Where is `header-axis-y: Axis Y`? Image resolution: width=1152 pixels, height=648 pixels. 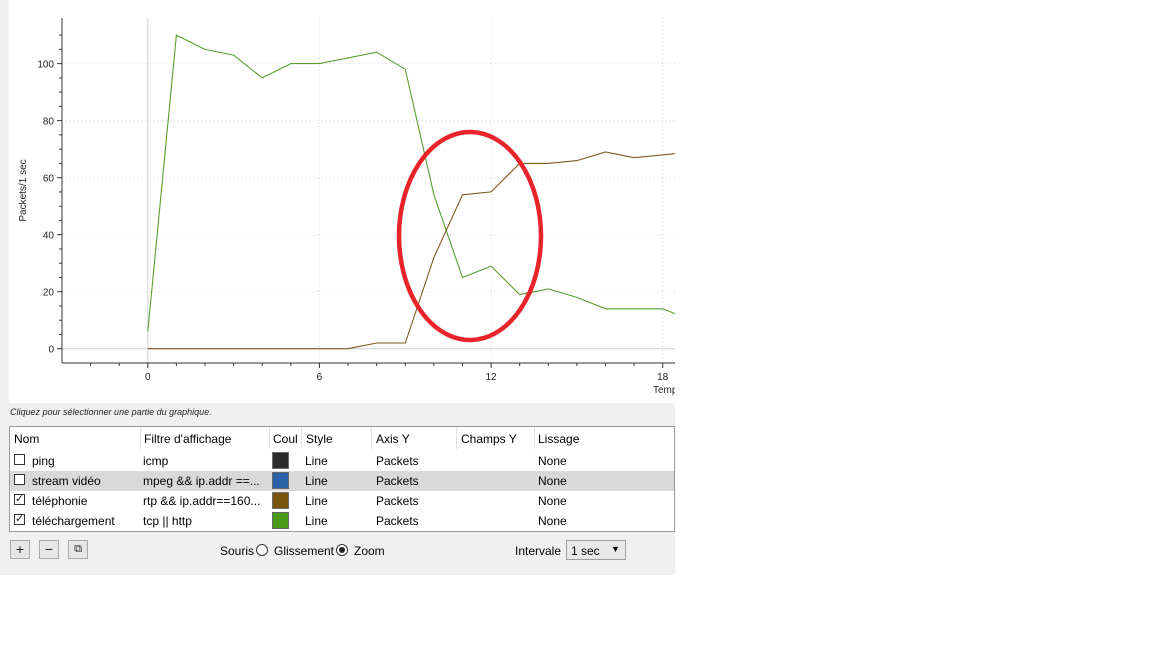 header-axis-y: Axis Y is located at coordinates (393, 439).